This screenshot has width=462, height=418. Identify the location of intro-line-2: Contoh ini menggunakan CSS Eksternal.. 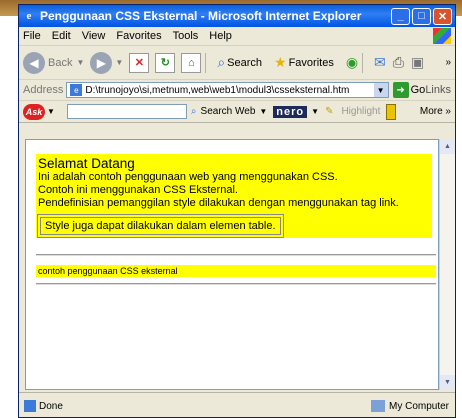
(138, 190).